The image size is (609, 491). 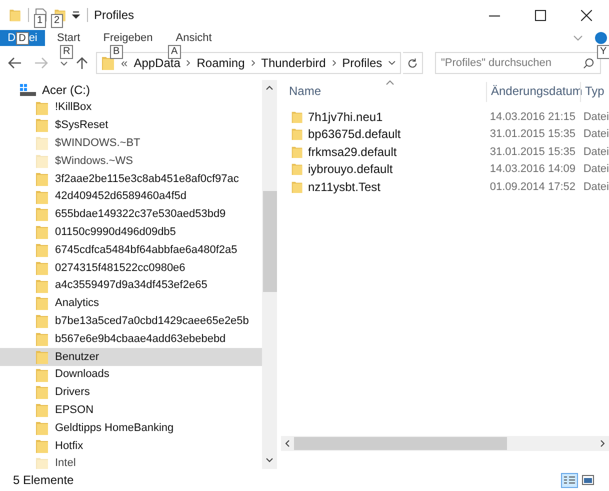 I want to click on folder-tree-item: a4c3559497d9a34df453ef2e65, so click(x=131, y=285).